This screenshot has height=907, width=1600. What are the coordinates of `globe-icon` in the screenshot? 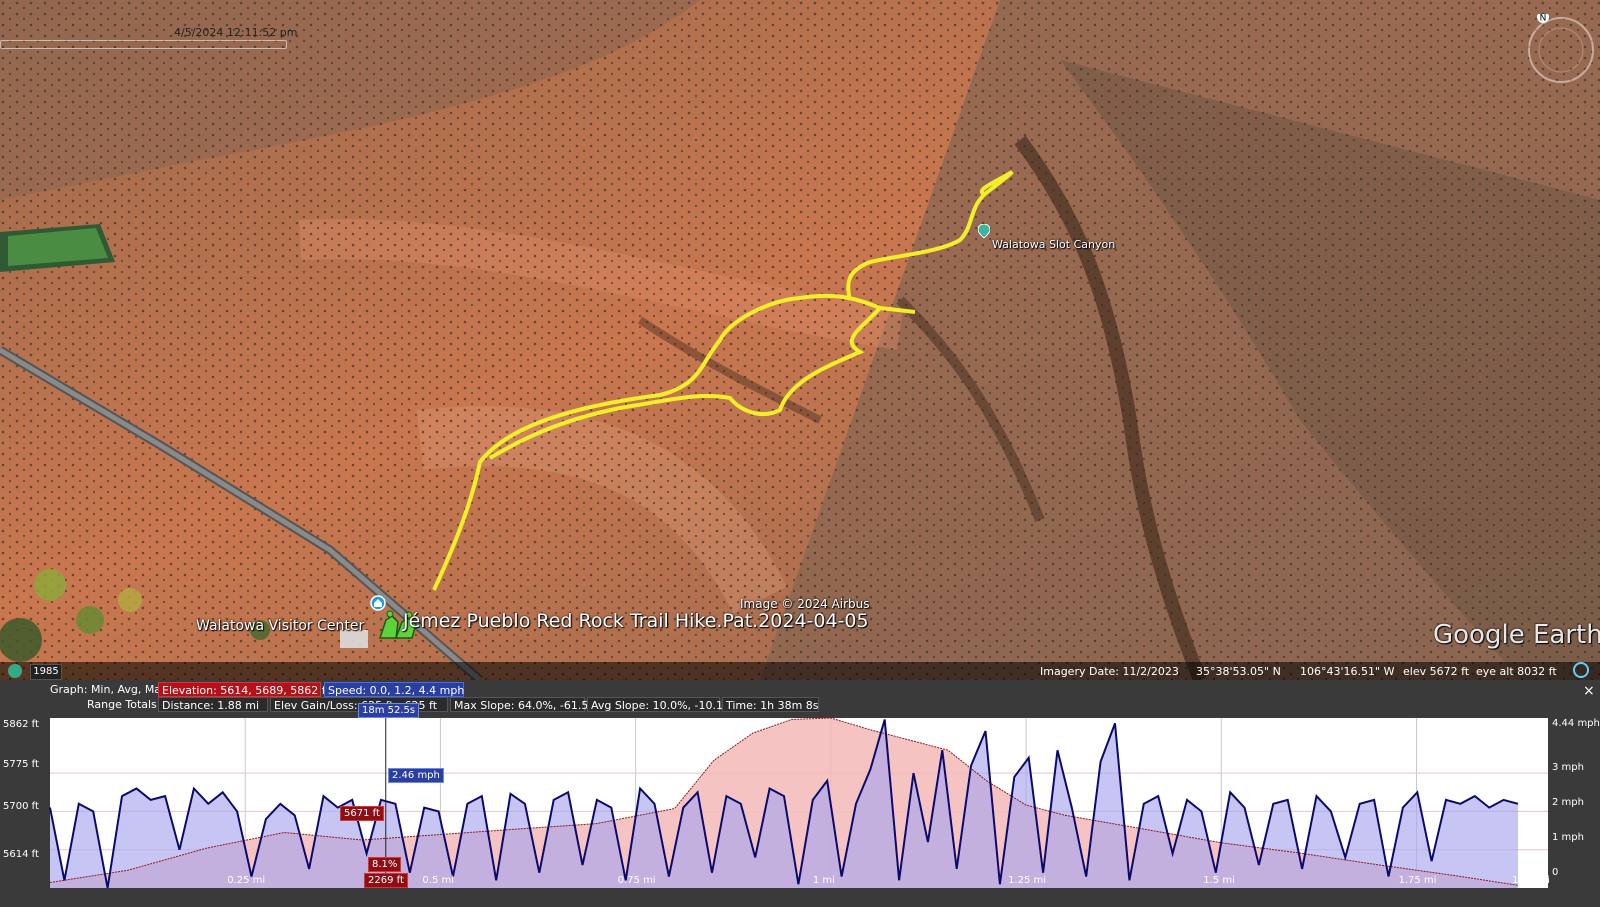 It's located at (15, 671).